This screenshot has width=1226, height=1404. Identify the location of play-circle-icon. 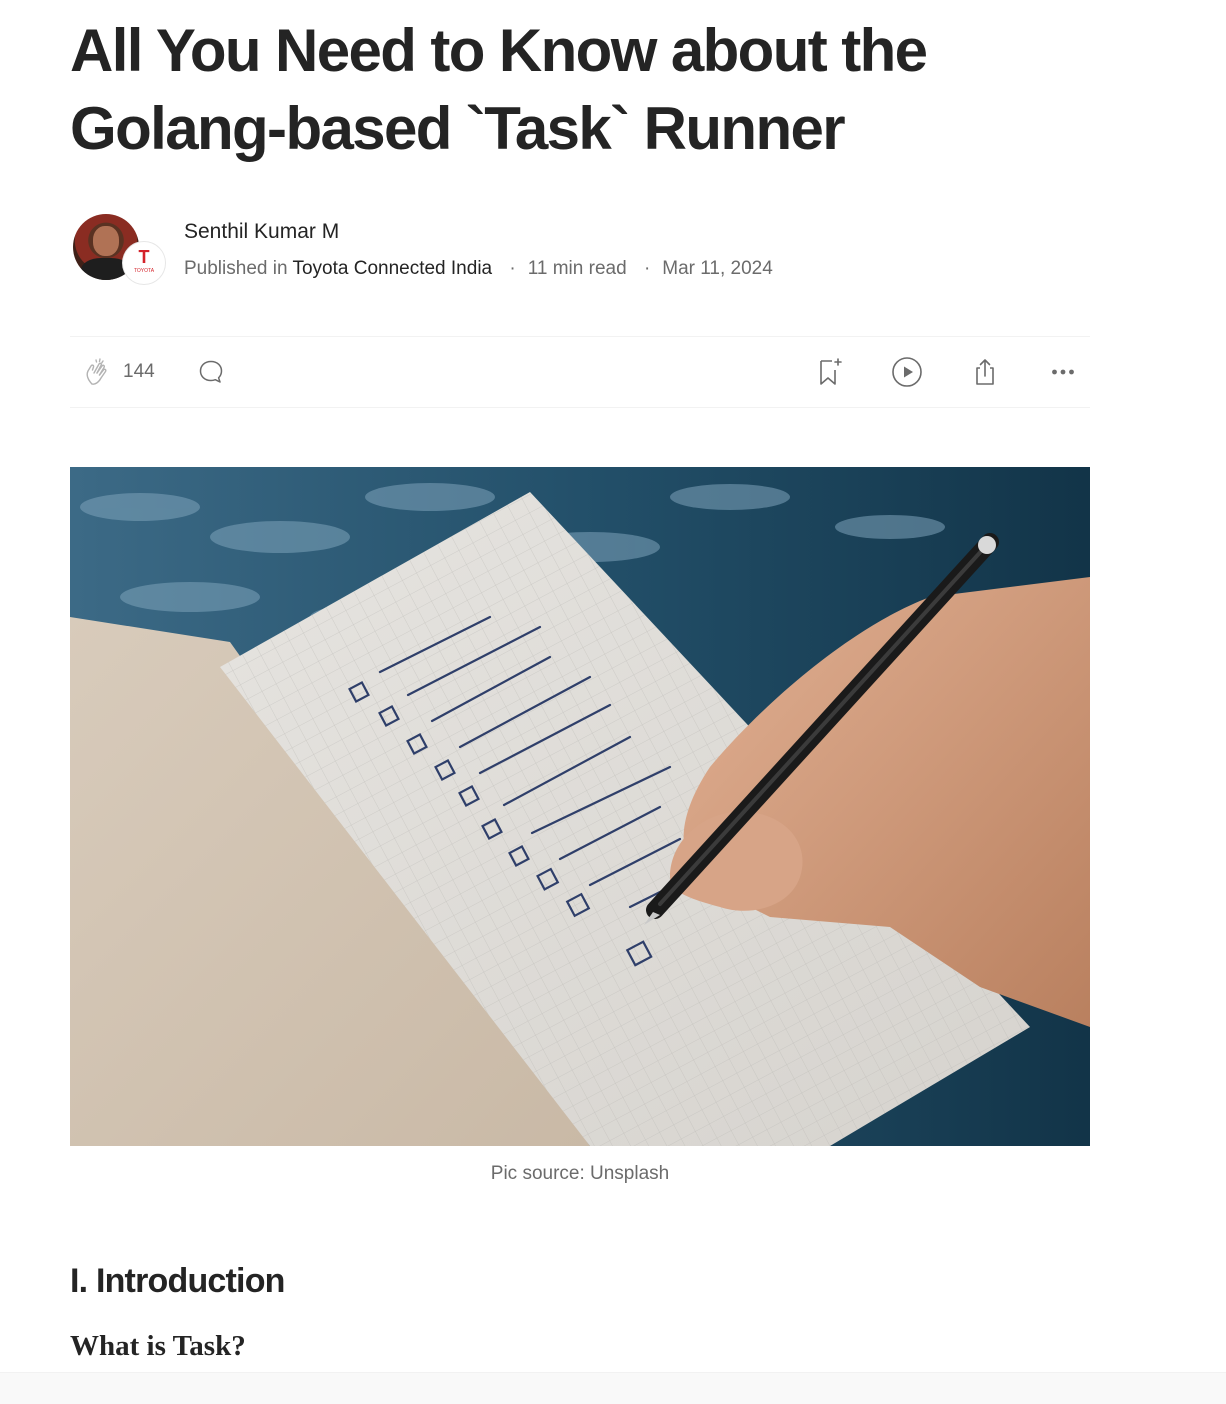
(907, 372).